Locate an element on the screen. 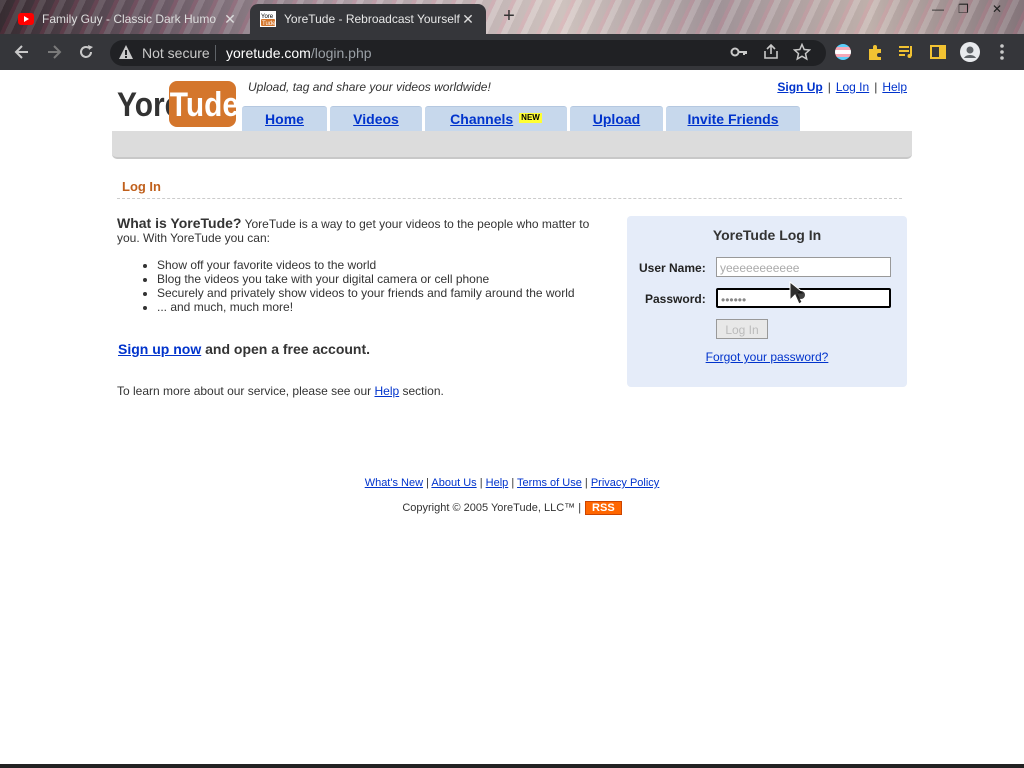 The image size is (1024, 768). puzzle-icon is located at coordinates (875, 52).